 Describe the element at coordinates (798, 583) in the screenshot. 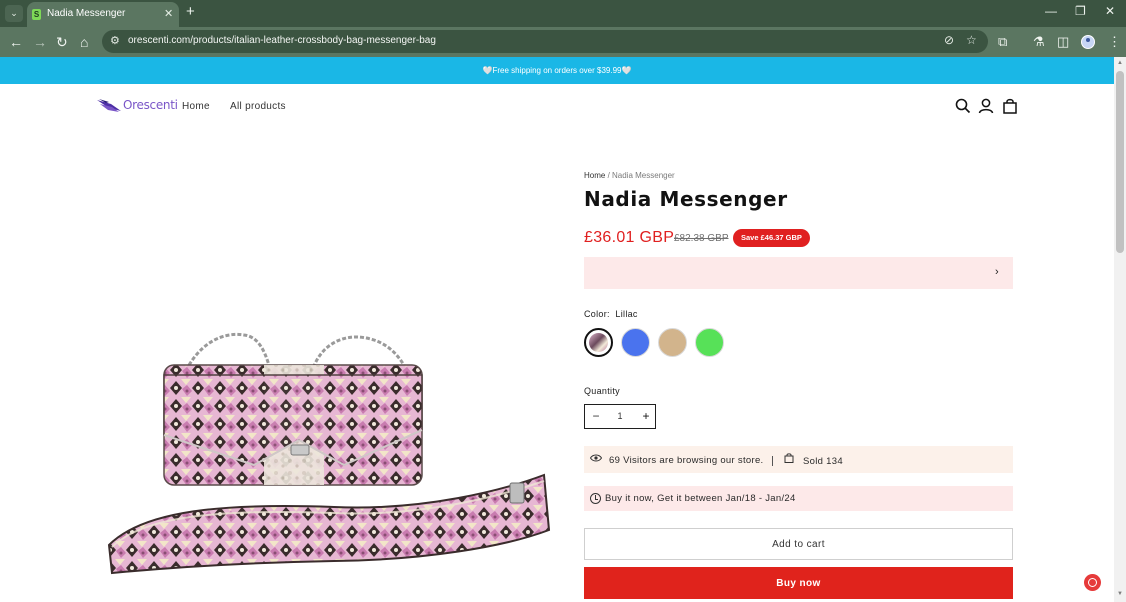

I see `buy-now-button: Buy now` at that location.